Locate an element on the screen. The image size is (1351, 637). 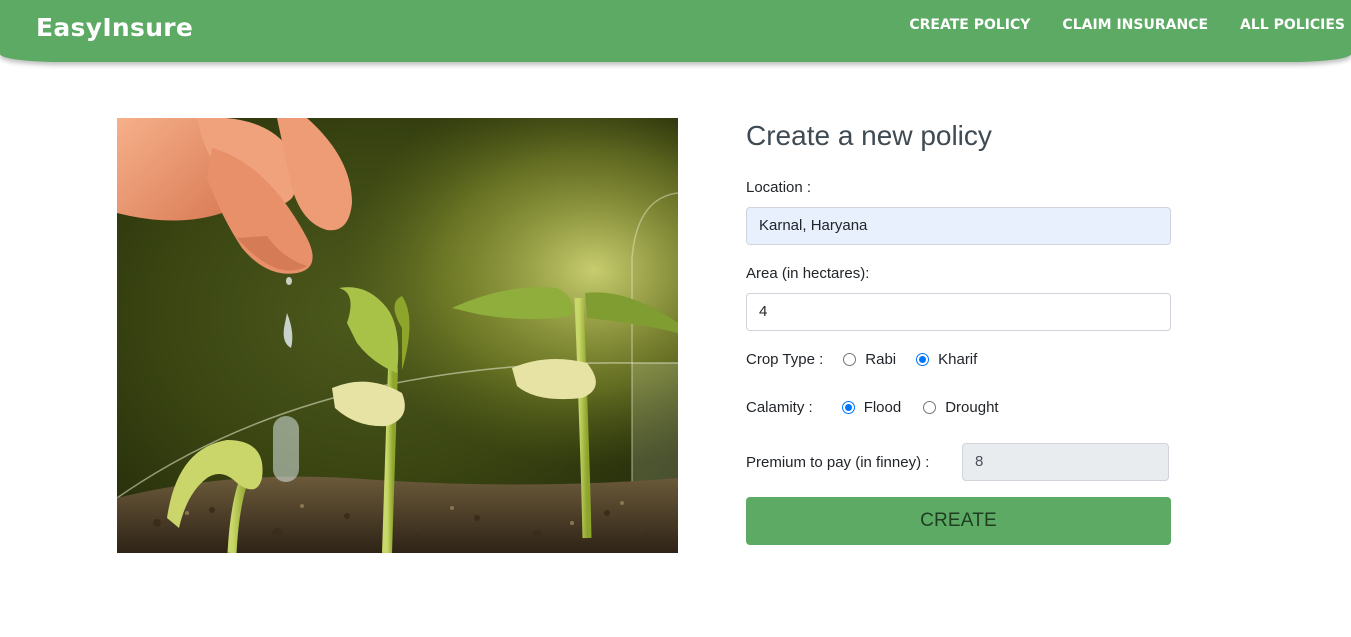
area-label: Area (in hectares): is located at coordinates (808, 273).